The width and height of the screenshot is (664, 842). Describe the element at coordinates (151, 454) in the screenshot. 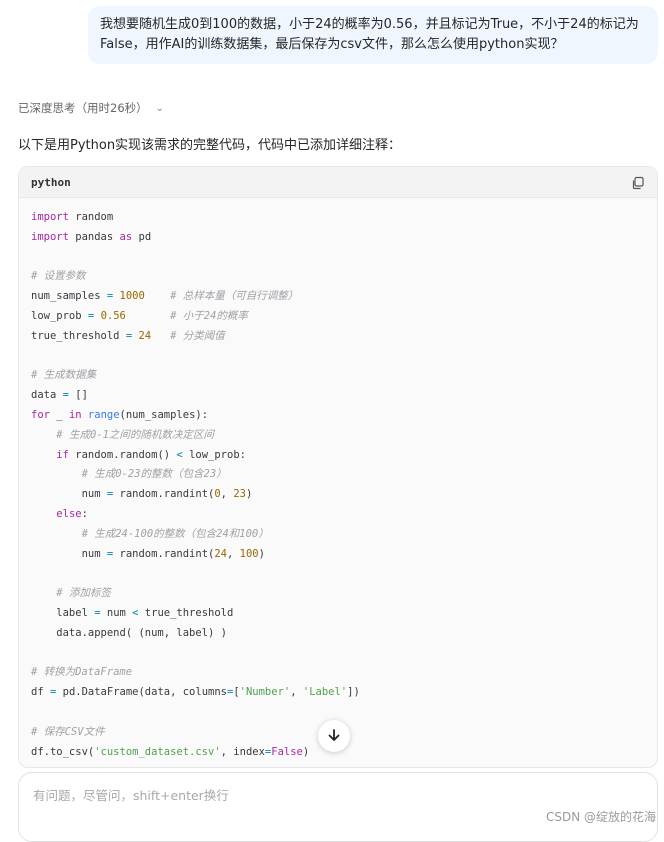

I see `code-line: if random.random() < low_prob:` at that location.